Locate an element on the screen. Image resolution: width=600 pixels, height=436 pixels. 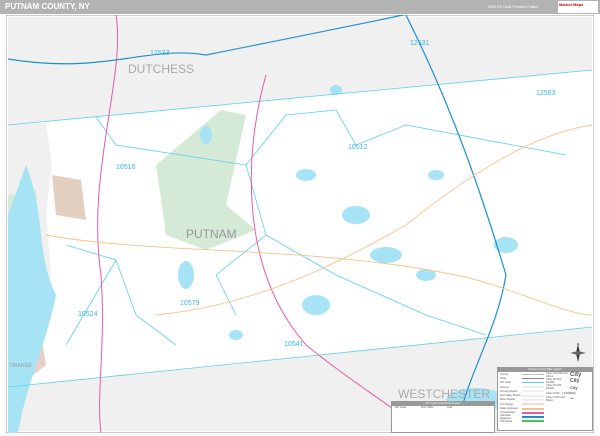
edition-label: 2026 ZIP Code Premium Edition is located at coordinates (513, 7).